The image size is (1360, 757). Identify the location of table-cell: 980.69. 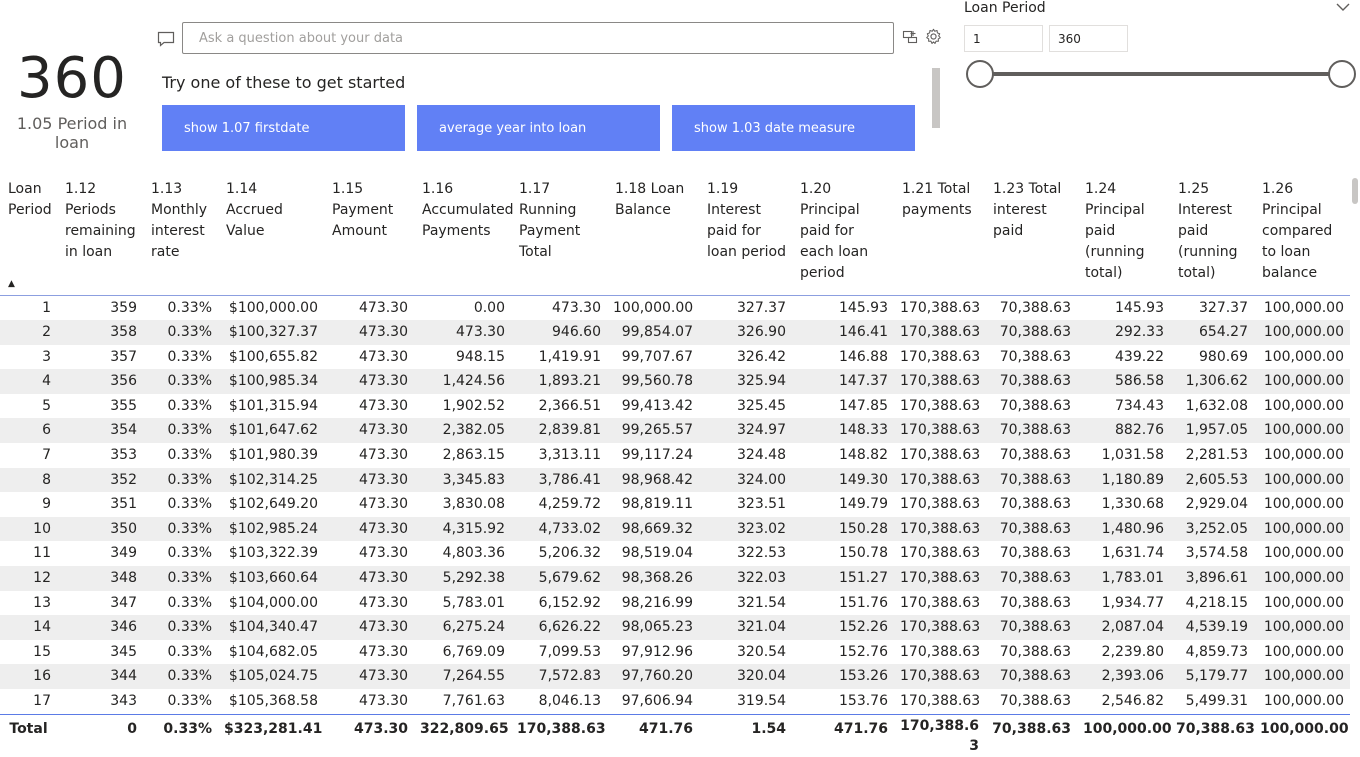
(1223, 356).